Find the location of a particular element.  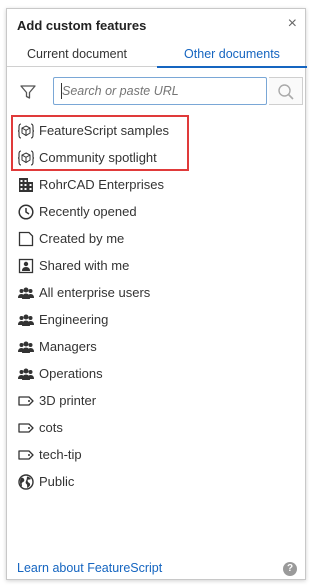

search-box is located at coordinates (160, 91).